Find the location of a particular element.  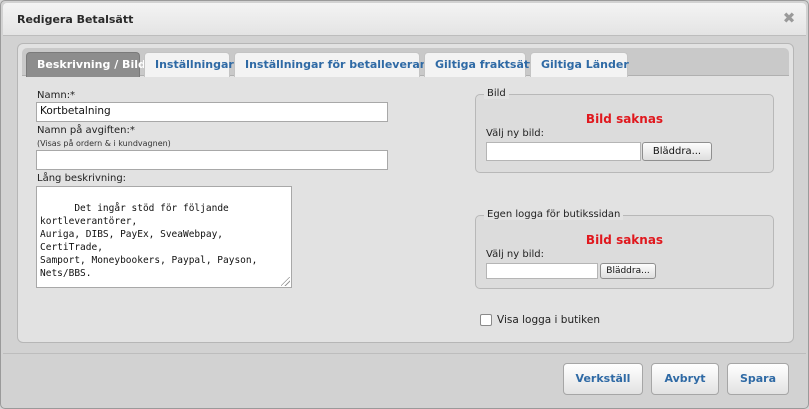

dialog-title: Redigera Betalsätt is located at coordinates (75, 19).